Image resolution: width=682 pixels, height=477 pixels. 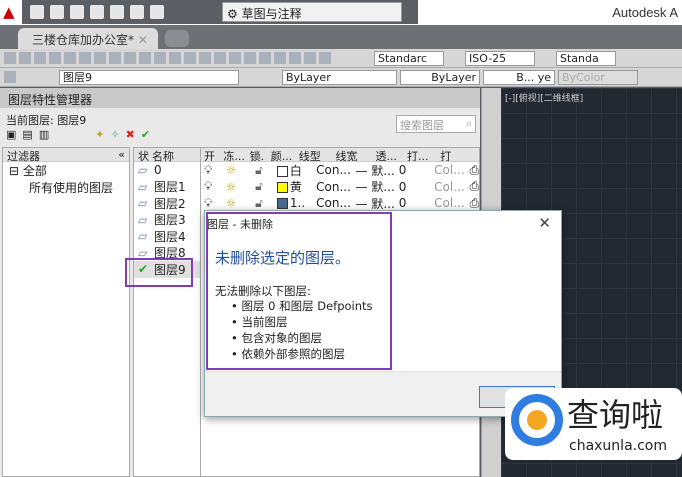 I want to click on tree-node-all: ⊟ 全部, so click(x=66, y=170).